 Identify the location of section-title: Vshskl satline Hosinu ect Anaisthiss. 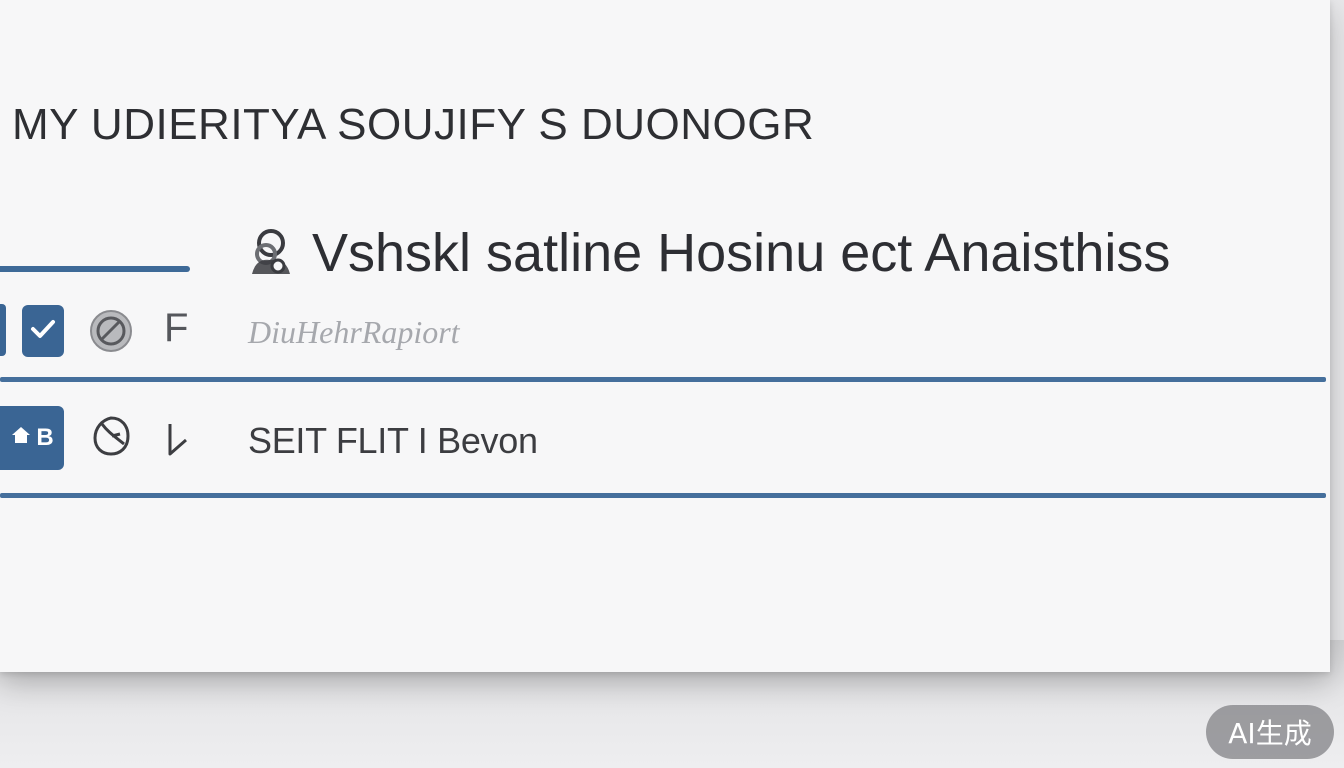
(741, 253).